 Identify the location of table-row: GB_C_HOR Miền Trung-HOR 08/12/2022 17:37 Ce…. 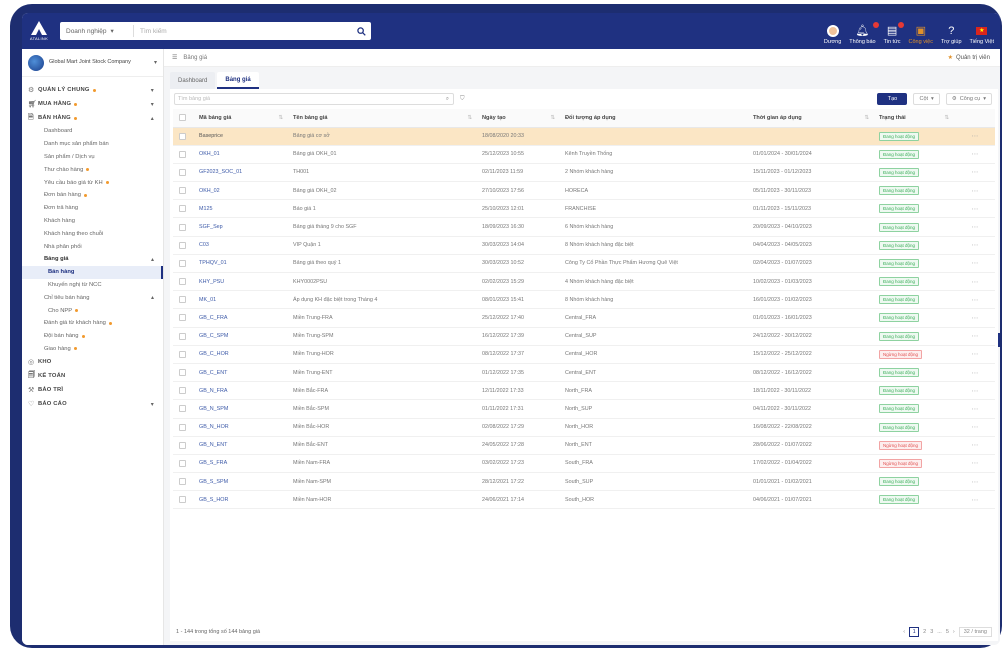
(584, 354).